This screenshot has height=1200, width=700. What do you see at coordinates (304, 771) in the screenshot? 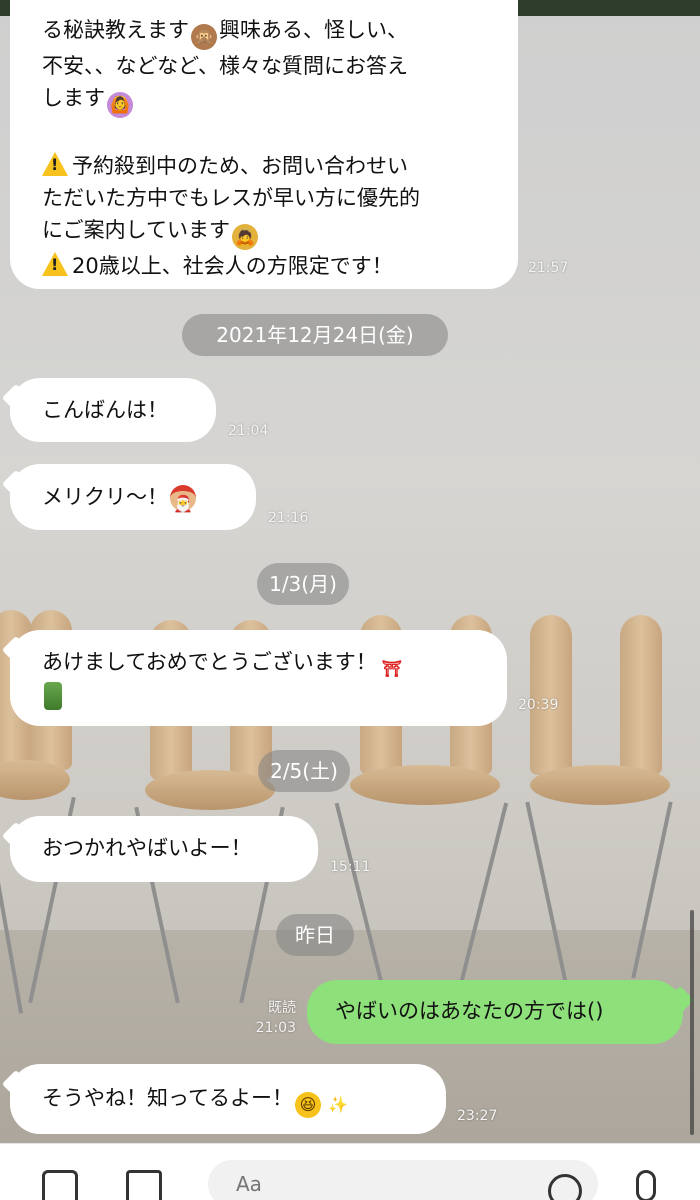
I see `date-separator: 2/5(土)` at bounding box center [304, 771].